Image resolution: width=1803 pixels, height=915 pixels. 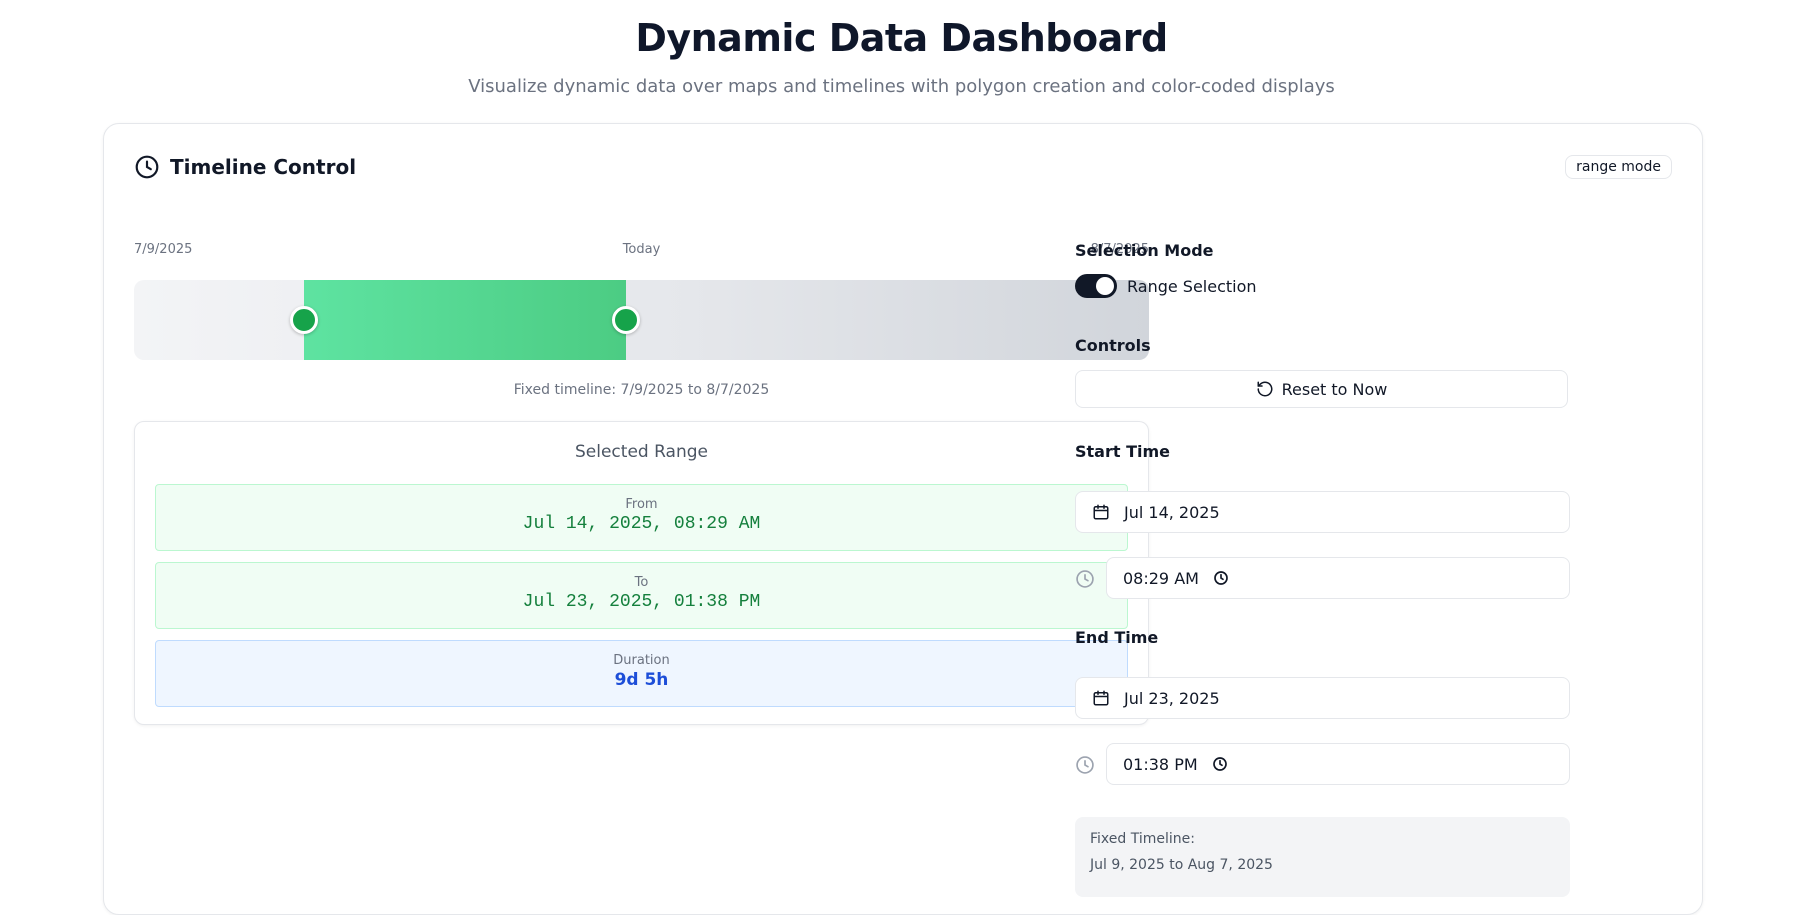 I want to click on selected-range-title: Selected Range, so click(x=641, y=452).